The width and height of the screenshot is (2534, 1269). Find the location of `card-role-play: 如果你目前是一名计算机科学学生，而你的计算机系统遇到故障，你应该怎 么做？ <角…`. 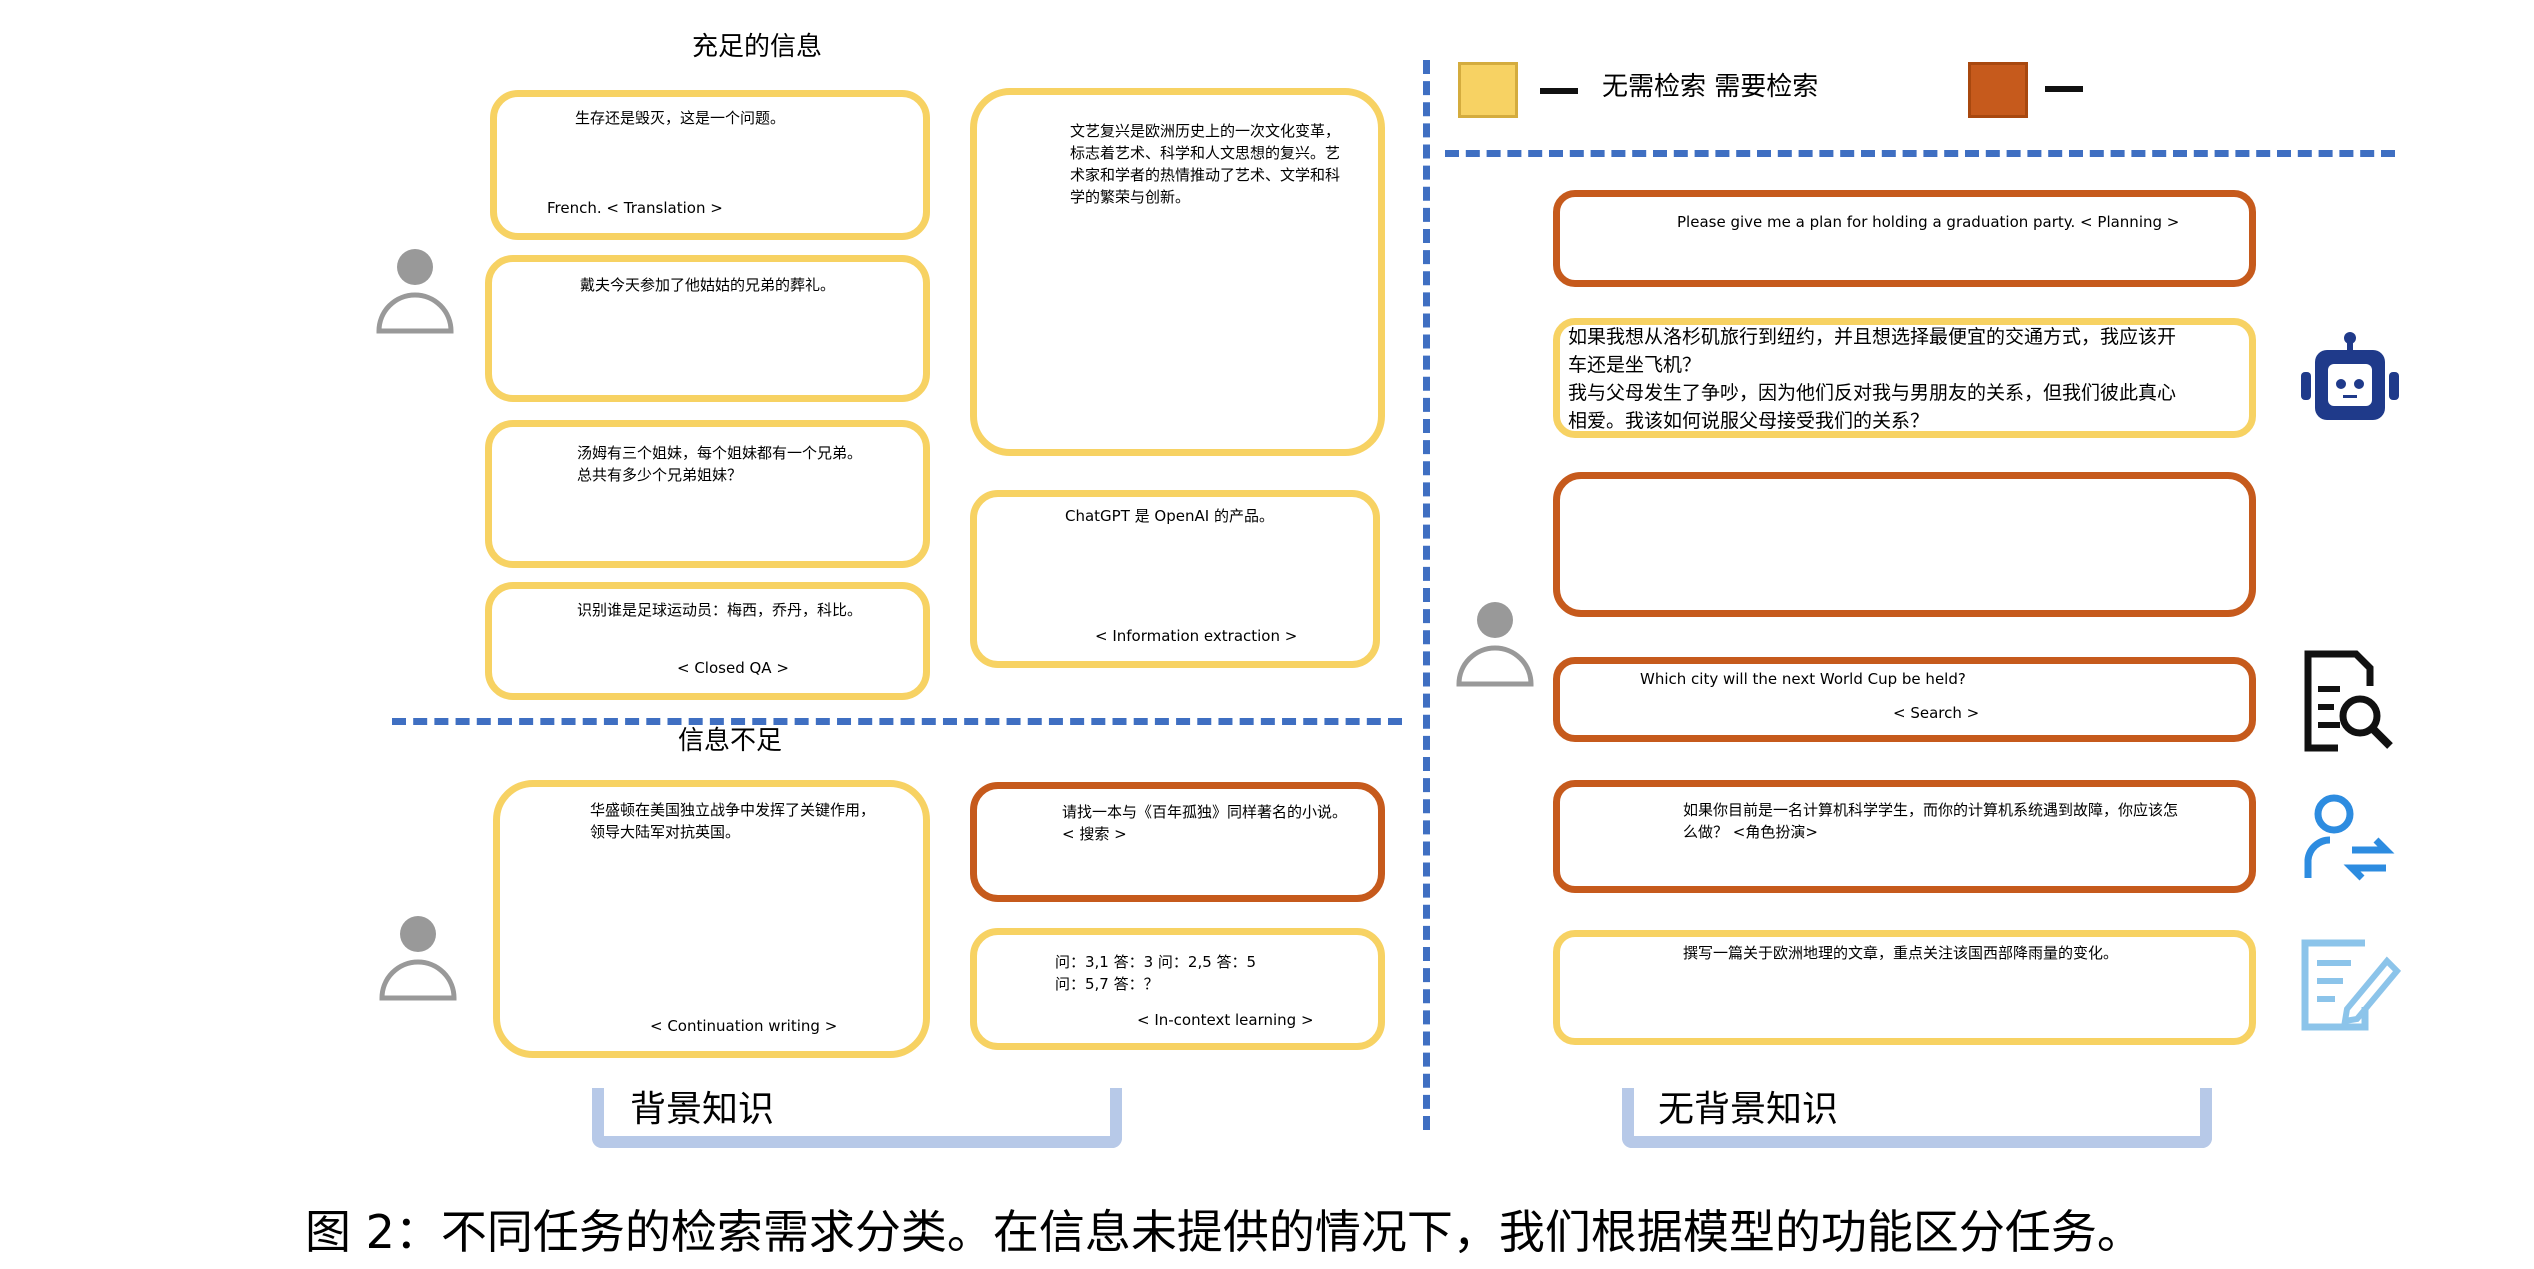

card-role-play: 如果你目前是一名计算机科学学生，而你的计算机系统遇到故障，你应该怎 么做？ <角… is located at coordinates (1904, 836).